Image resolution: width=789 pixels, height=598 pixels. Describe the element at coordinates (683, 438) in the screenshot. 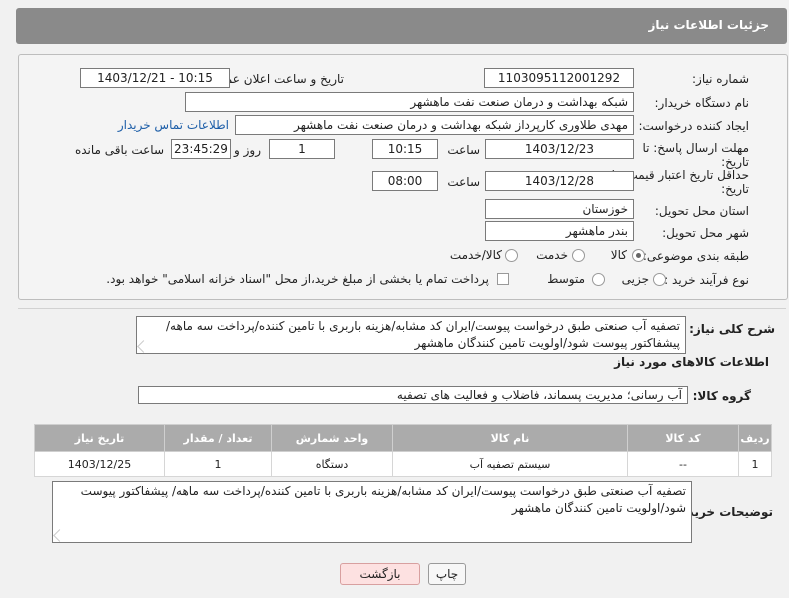

I see `col-code: کد کالا` at that location.